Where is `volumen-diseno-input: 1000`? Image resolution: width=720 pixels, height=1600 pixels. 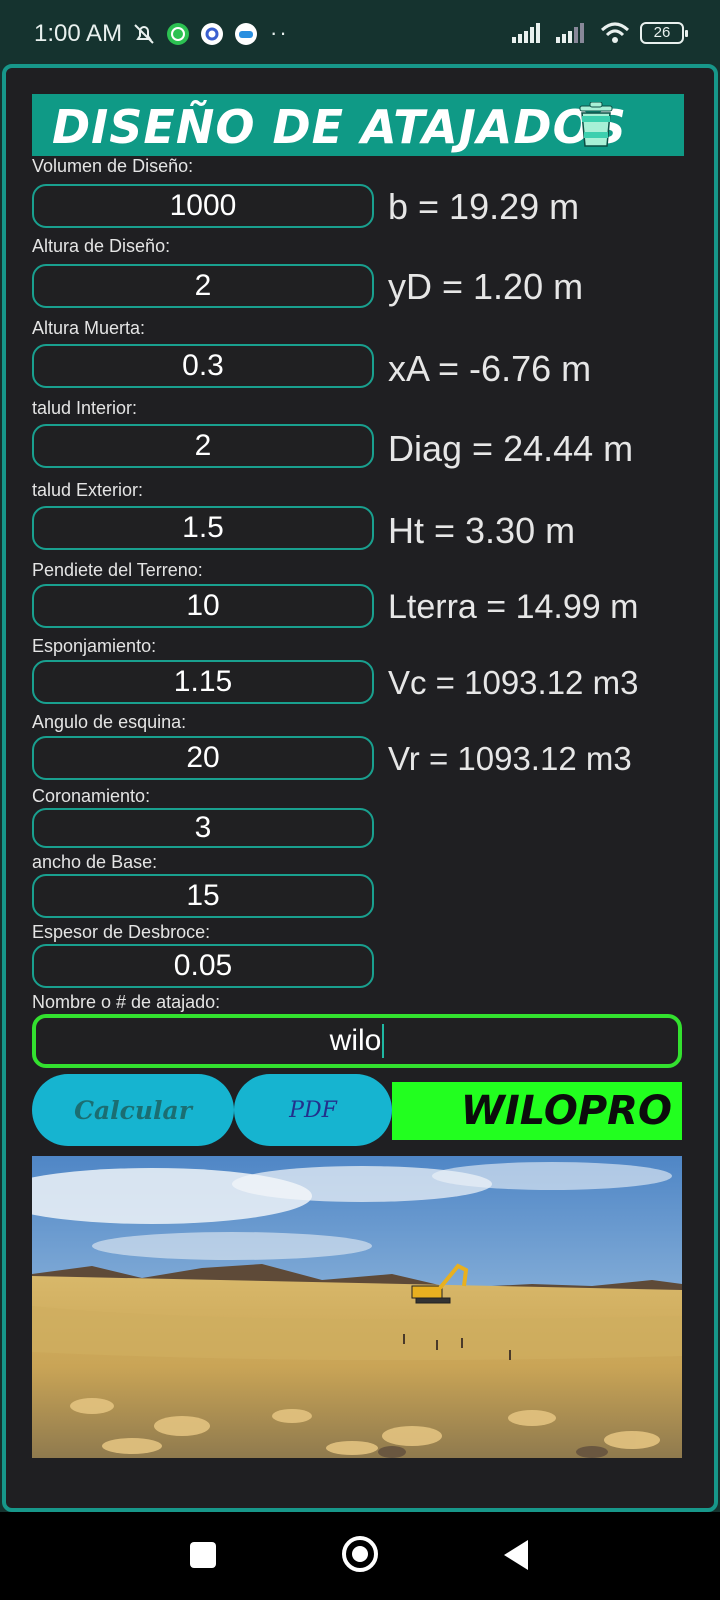
volumen-diseno-input: 1000 is located at coordinates (203, 206).